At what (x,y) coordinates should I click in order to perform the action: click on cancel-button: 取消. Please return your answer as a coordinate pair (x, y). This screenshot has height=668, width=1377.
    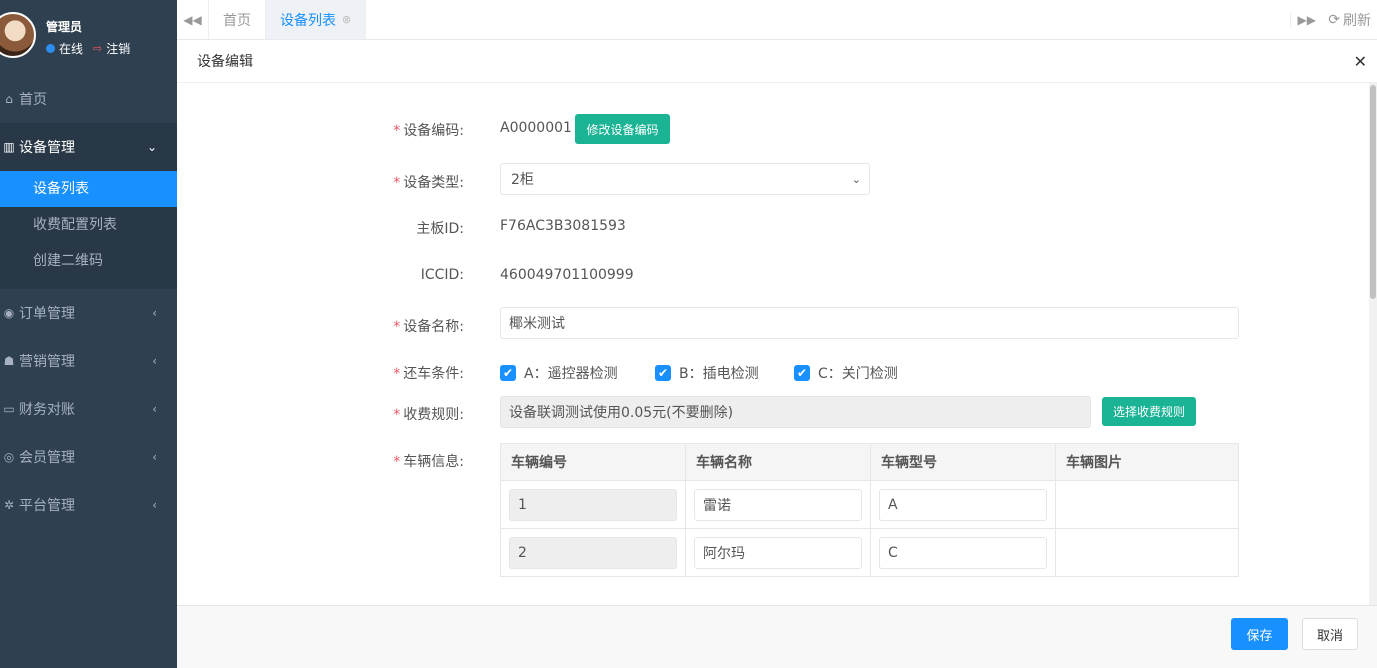
    Looking at the image, I should click on (1330, 634).